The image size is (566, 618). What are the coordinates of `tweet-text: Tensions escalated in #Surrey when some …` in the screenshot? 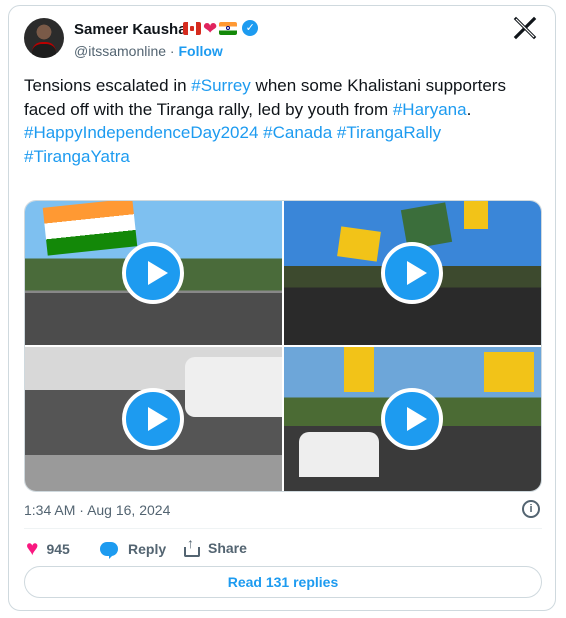 It's located at (284, 121).